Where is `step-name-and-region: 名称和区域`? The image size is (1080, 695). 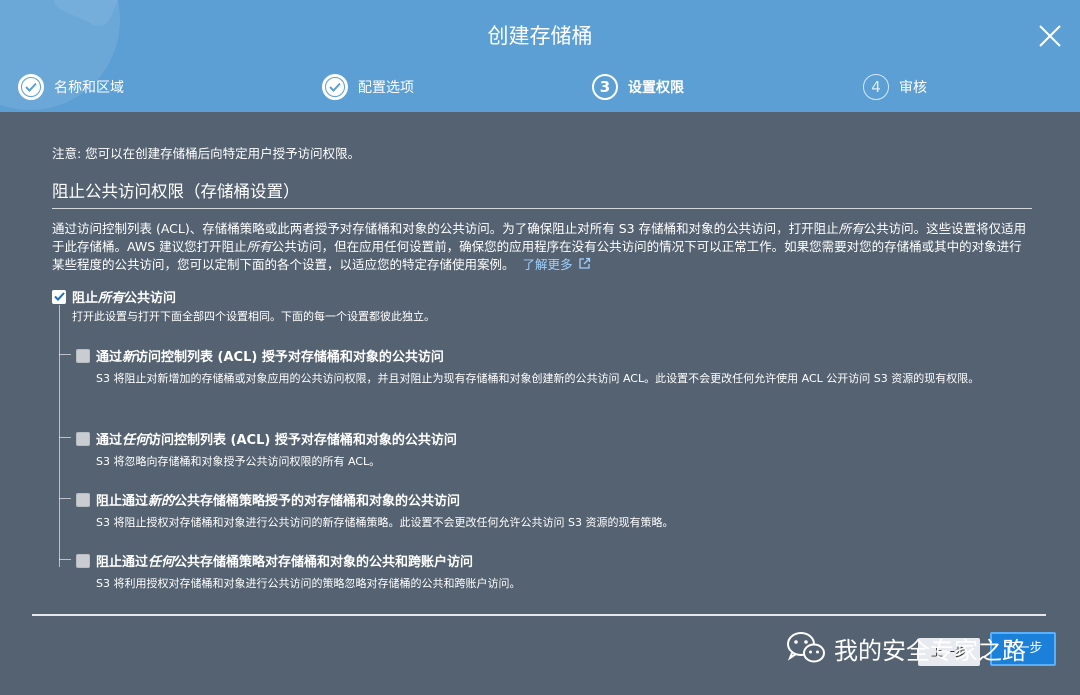
step-name-and-region: 名称和区域 is located at coordinates (71, 87).